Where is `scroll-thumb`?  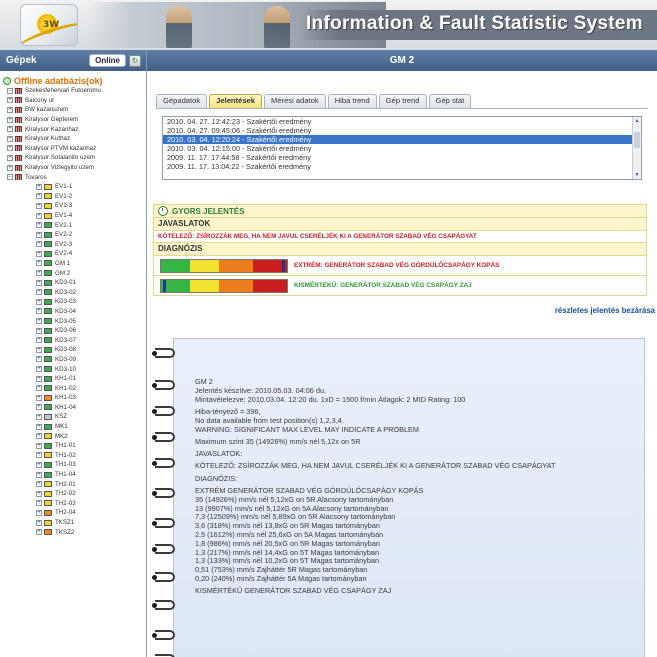
scroll-thumb is located at coordinates (637, 140).